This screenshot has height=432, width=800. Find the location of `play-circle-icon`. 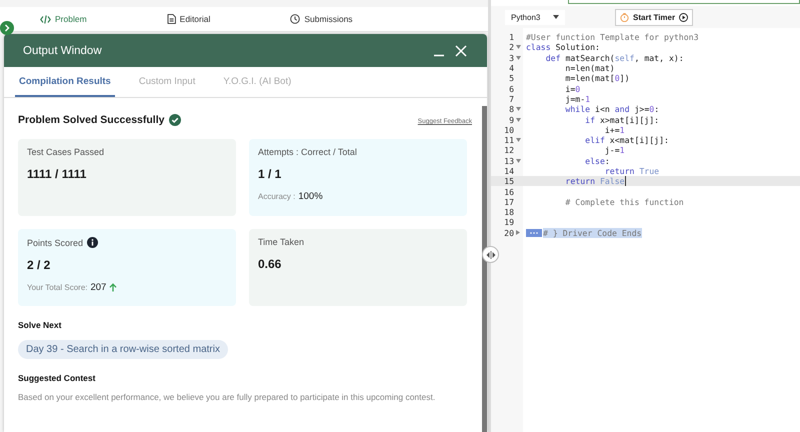

play-circle-icon is located at coordinates (683, 17).